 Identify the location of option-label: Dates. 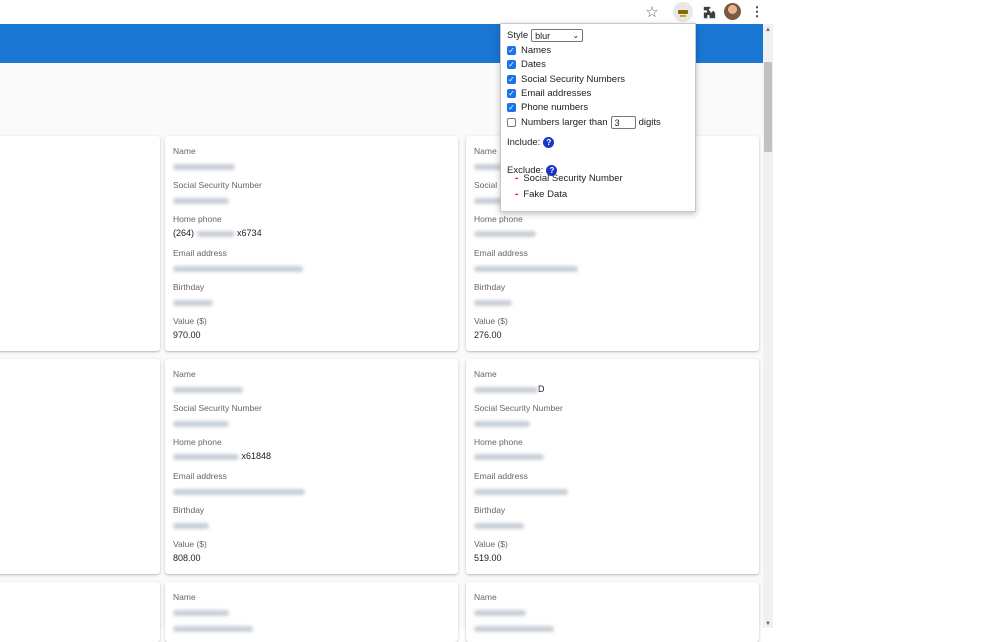
(533, 64).